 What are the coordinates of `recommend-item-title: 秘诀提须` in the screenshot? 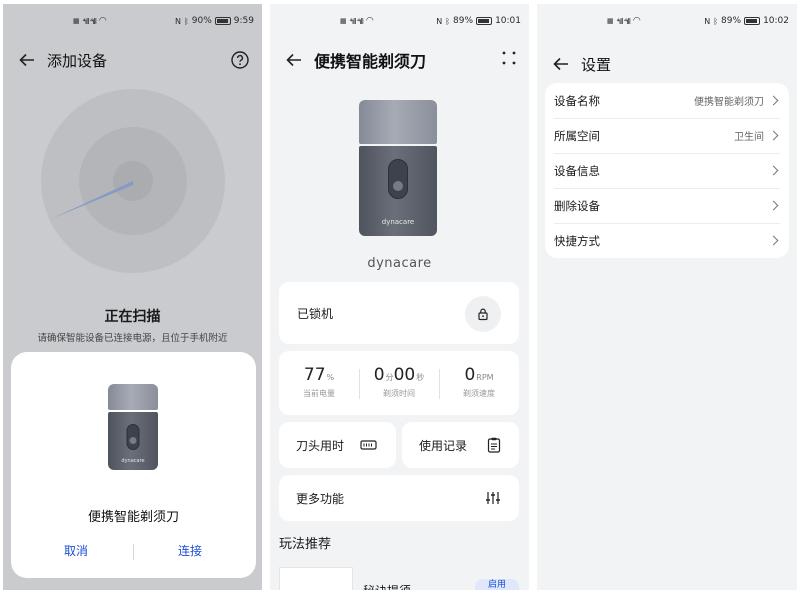 It's located at (387, 586).